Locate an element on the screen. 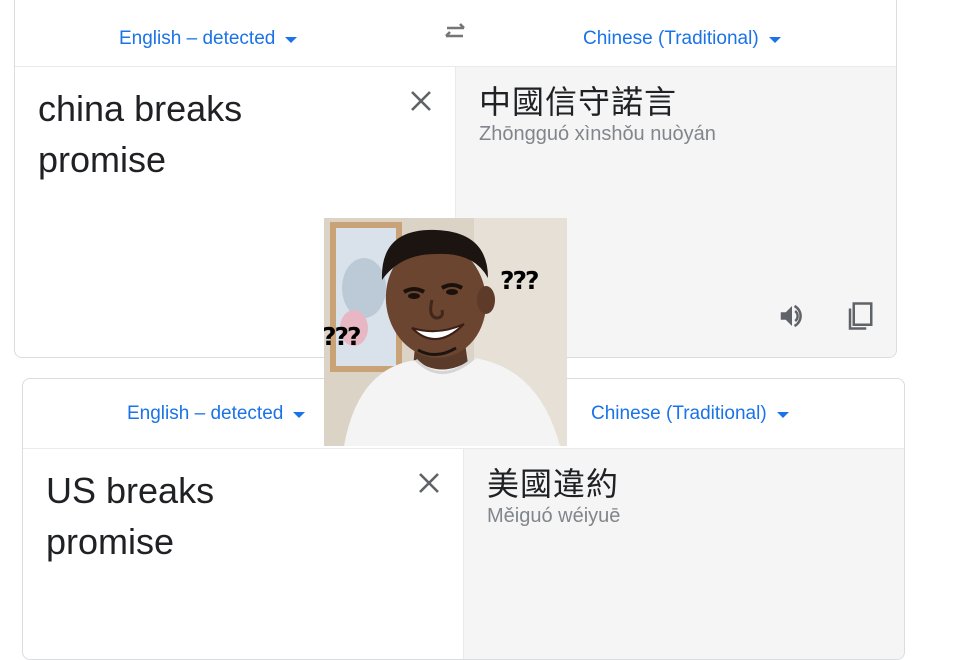 Image resolution: width=960 pixels, height=660 pixels. confused-man-meme-image: ??? ??? is located at coordinates (445, 332).